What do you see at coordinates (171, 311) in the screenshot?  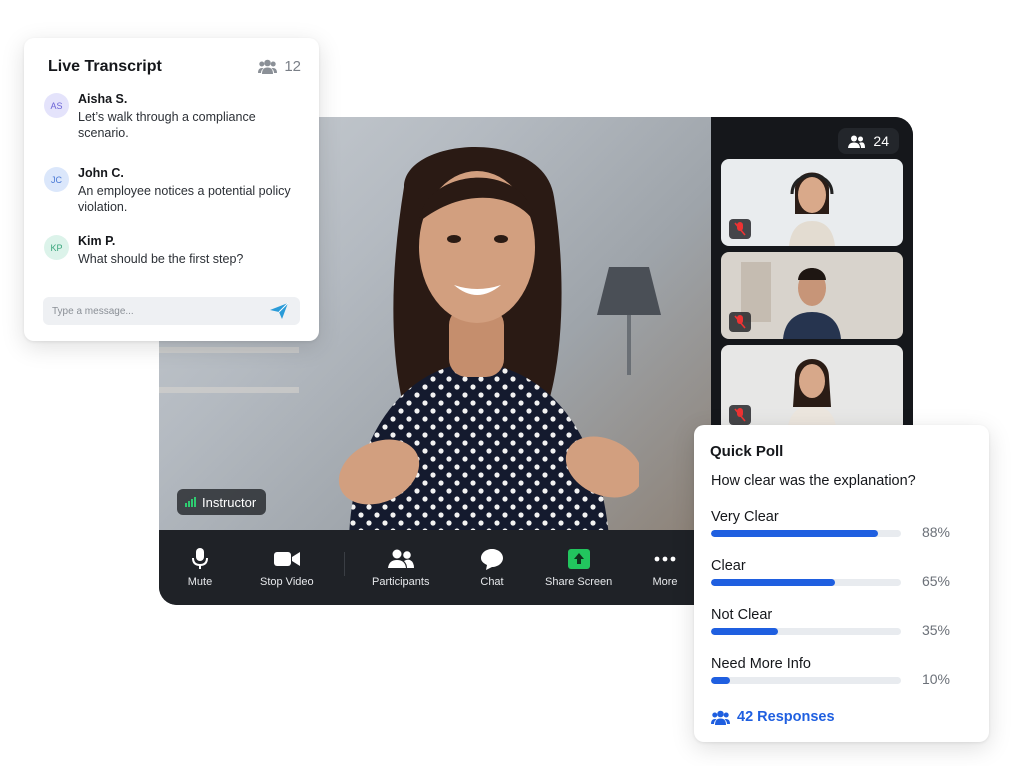 I see `message-input` at bounding box center [171, 311].